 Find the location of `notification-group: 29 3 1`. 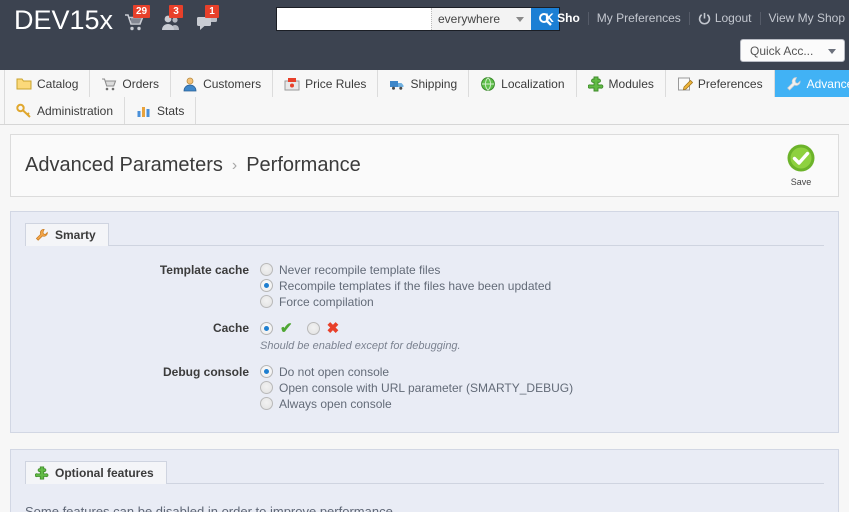

notification-group: 29 3 1 is located at coordinates (172, 18).